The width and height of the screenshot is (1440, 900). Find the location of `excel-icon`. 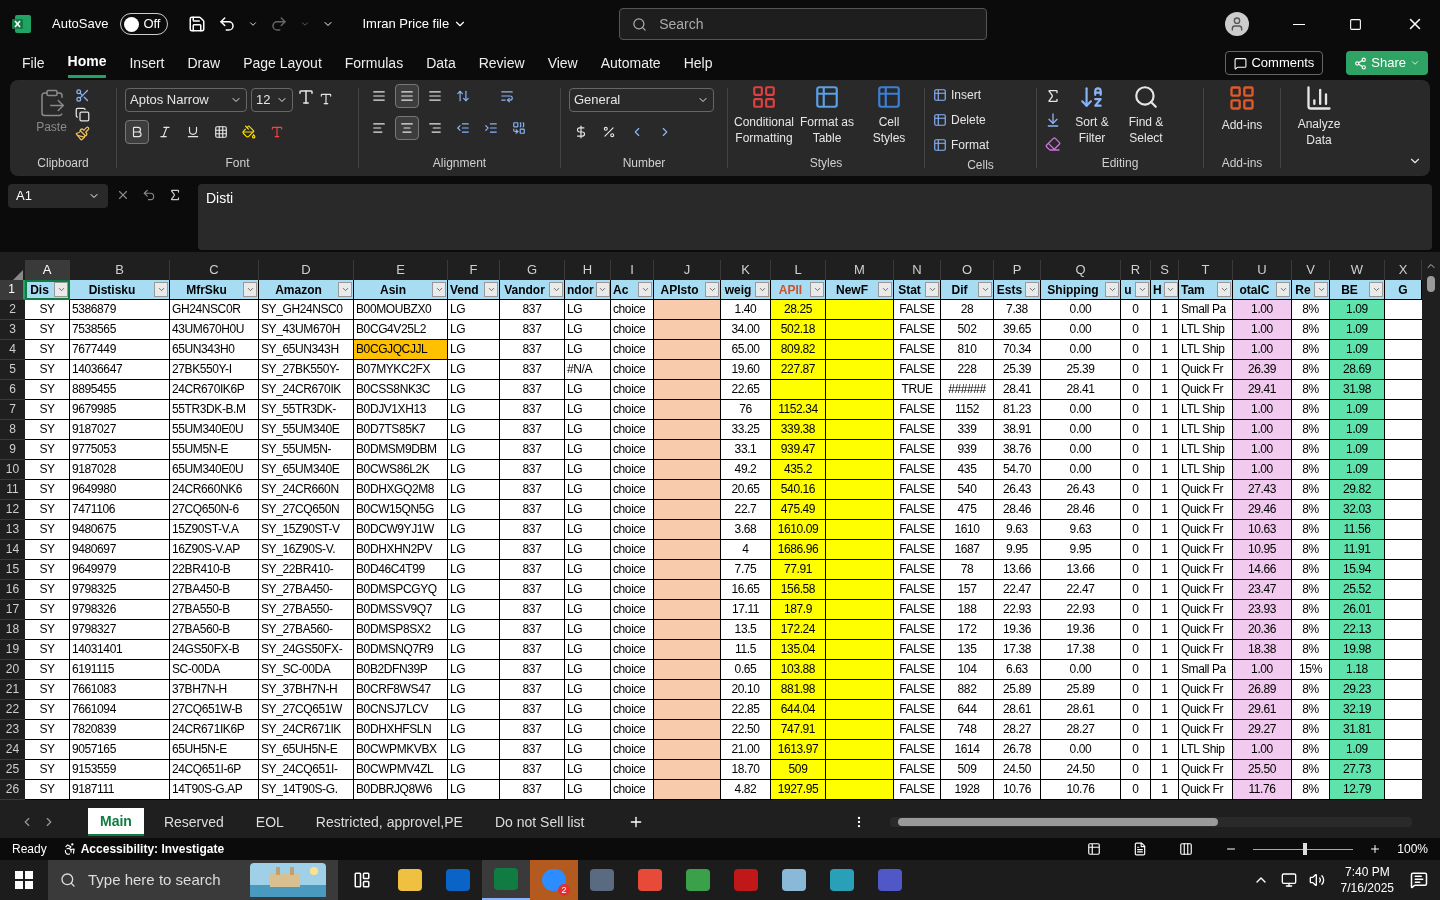

excel-icon is located at coordinates (506, 880).